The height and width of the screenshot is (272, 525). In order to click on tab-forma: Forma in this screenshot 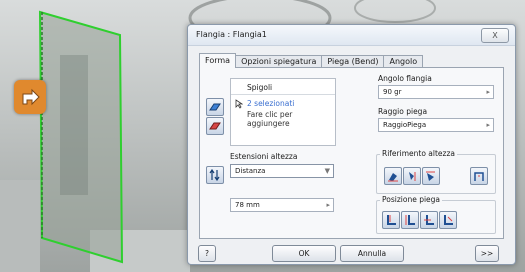, I will do `click(218, 60)`.